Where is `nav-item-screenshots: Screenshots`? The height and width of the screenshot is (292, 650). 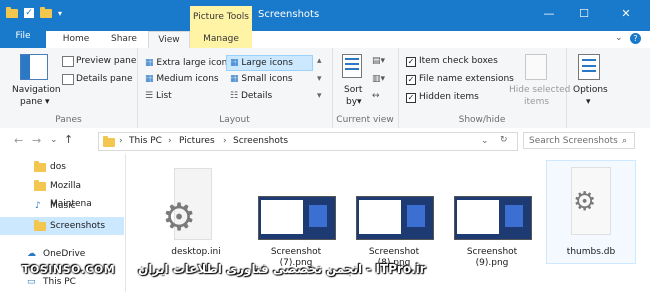 nav-item-screenshots: Screenshots is located at coordinates (62, 226).